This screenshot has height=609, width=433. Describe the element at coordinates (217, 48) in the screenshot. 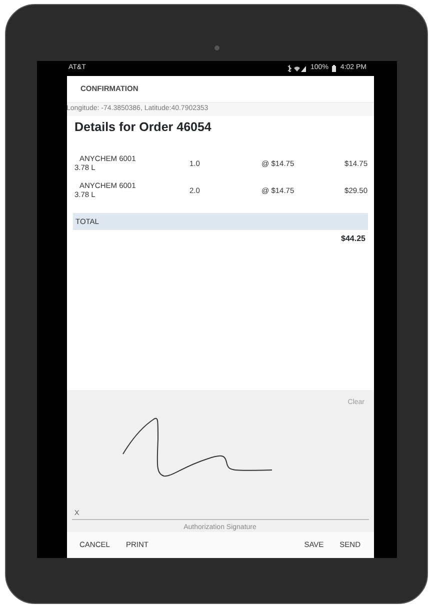

I see `camera-icon` at that location.